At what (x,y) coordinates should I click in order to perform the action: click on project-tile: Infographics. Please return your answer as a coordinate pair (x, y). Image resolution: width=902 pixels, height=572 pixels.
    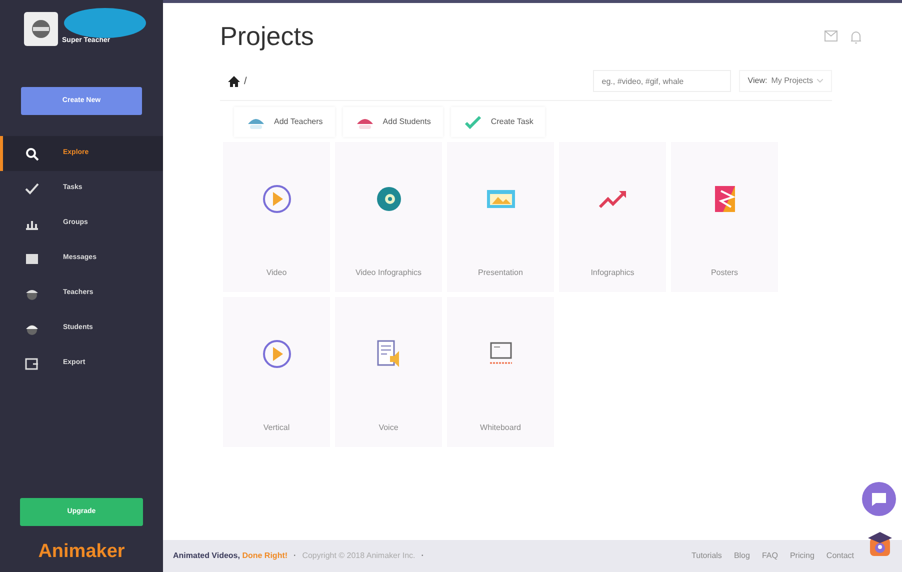
    Looking at the image, I should click on (612, 217).